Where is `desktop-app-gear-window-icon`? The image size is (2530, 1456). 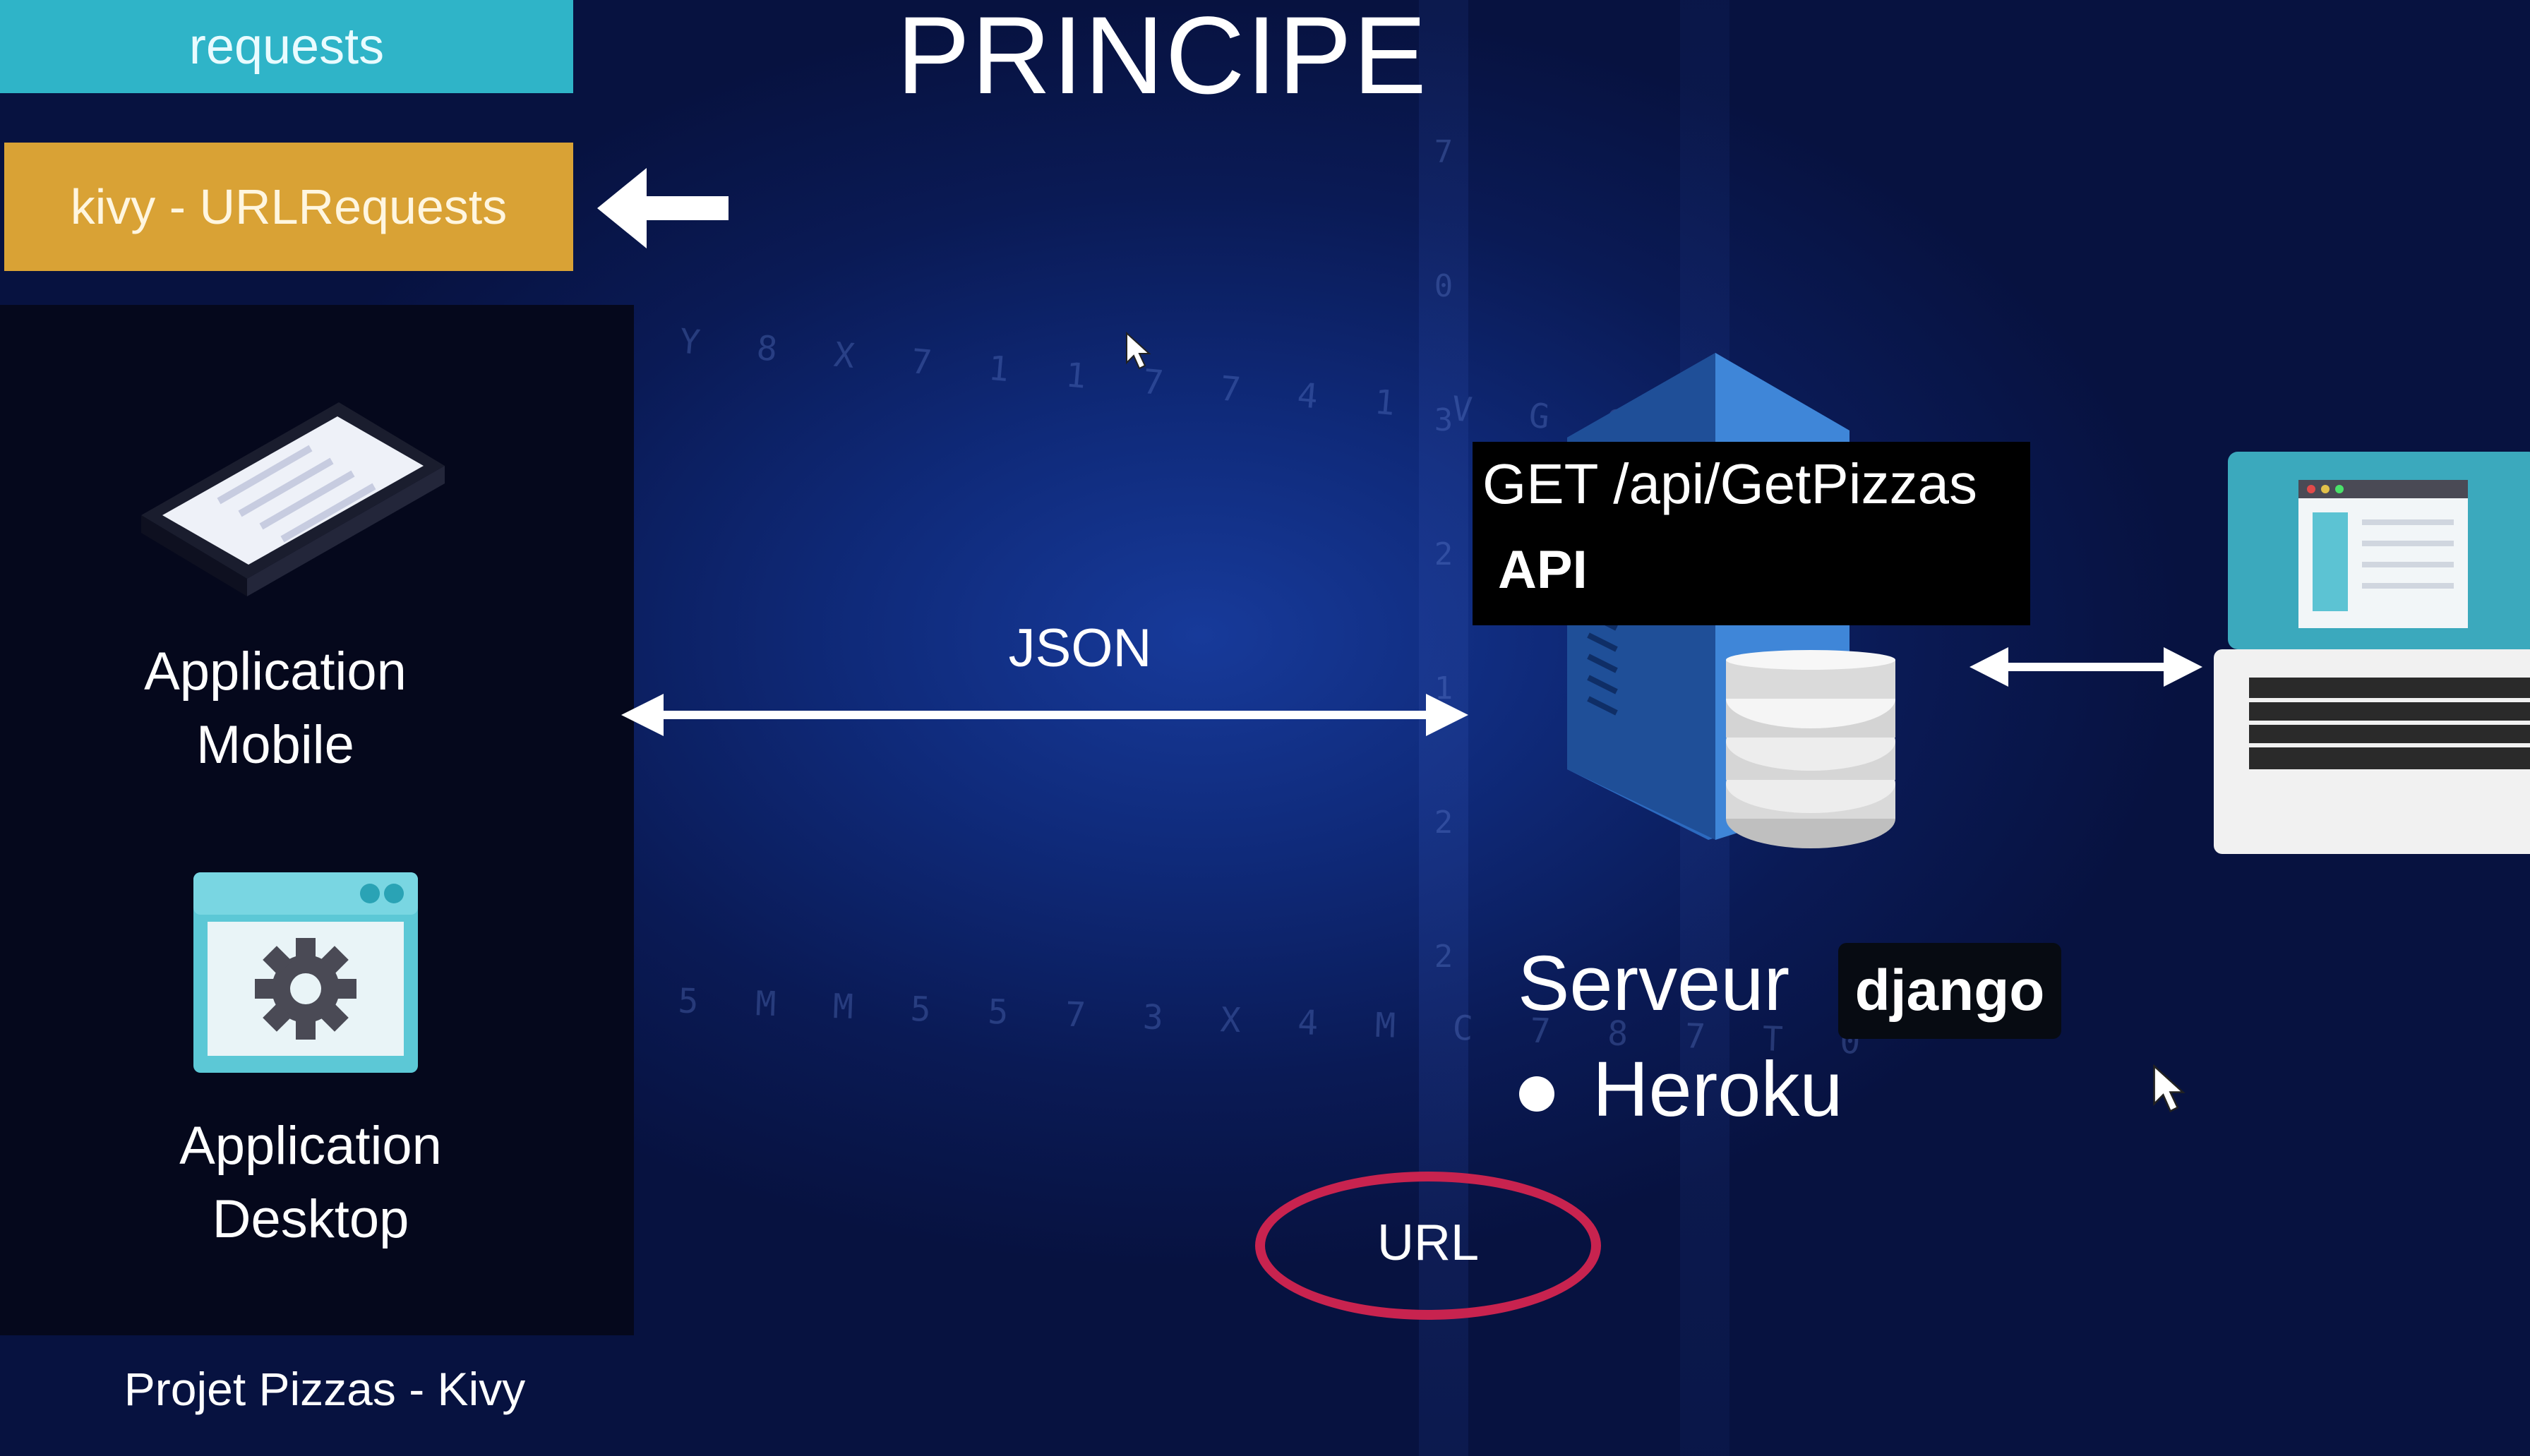 desktop-app-gear-window-icon is located at coordinates (305, 972).